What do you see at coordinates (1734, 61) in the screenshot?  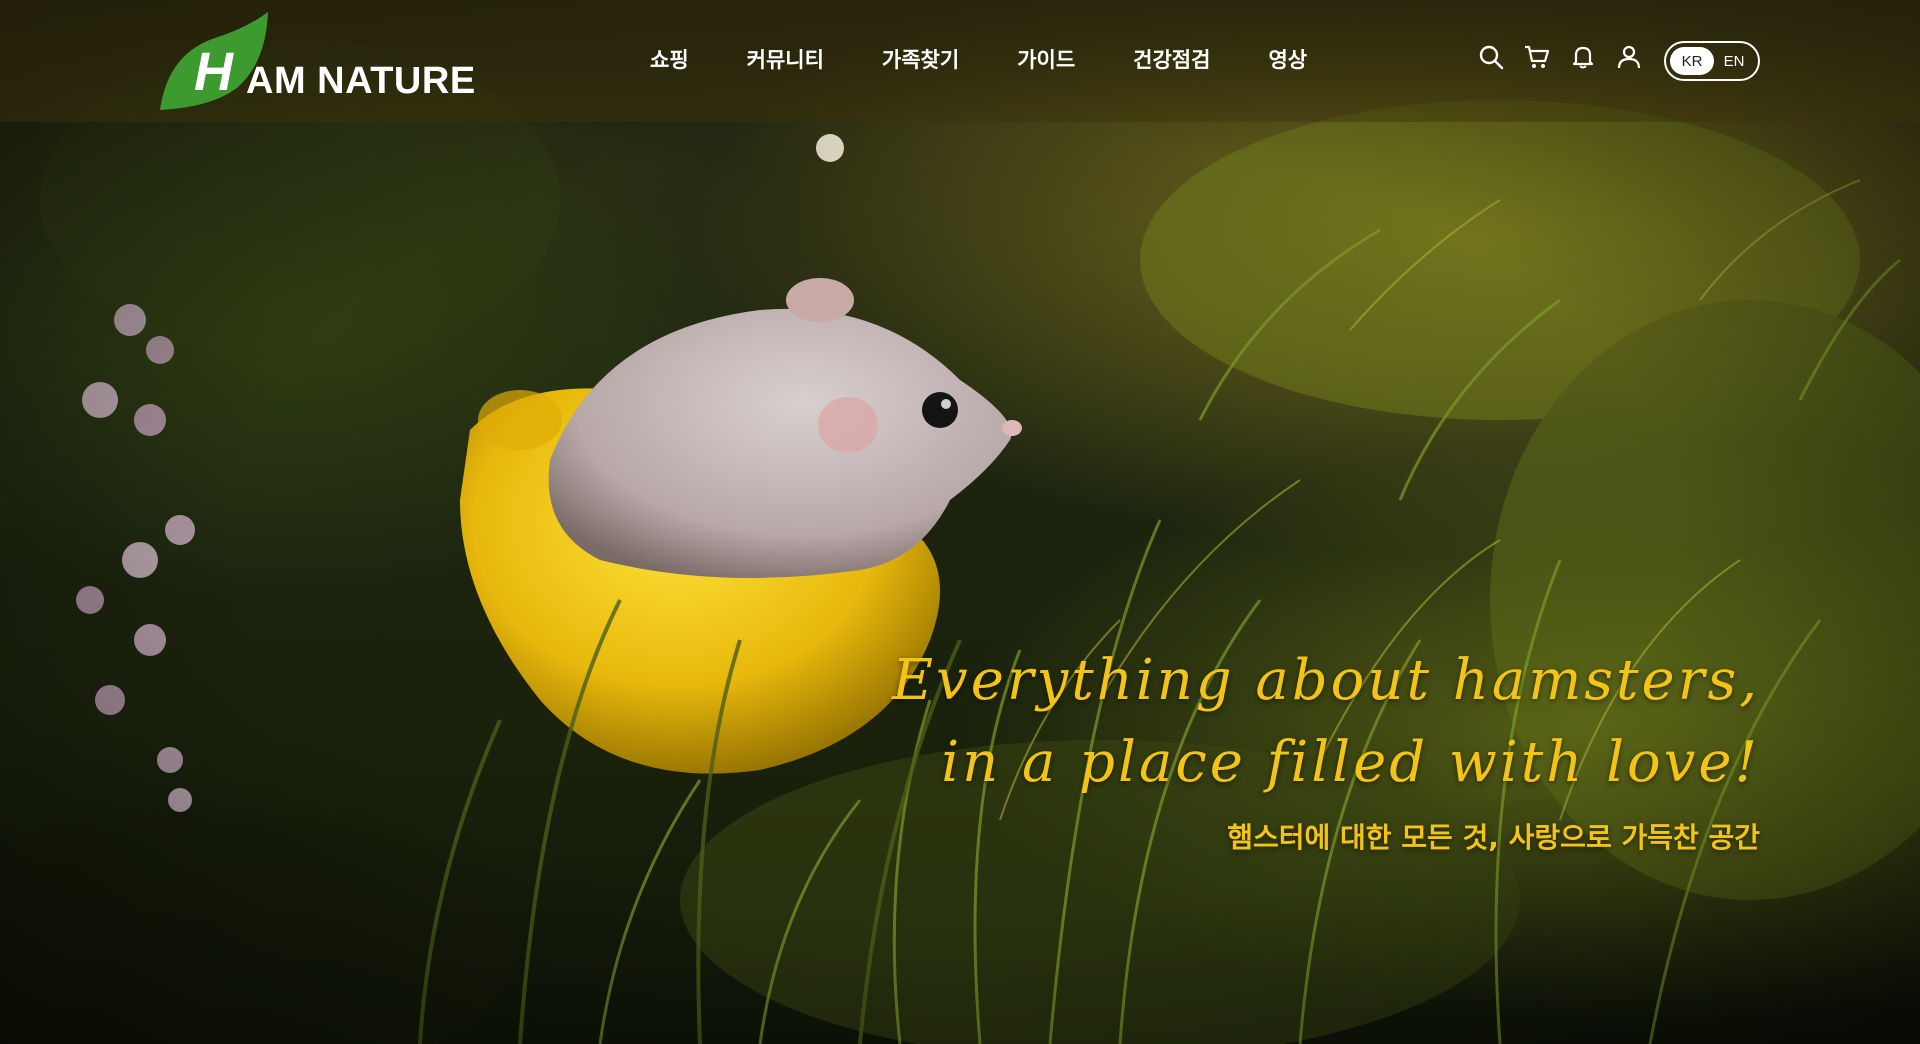 I see `lang-option-en: EN` at bounding box center [1734, 61].